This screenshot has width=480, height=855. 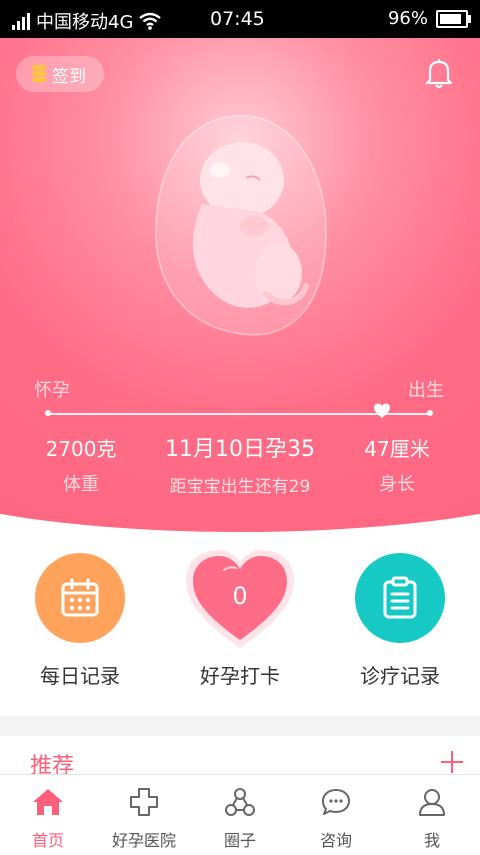 What do you see at coordinates (240, 487) in the screenshot?
I see `birth-countdown: 距宝宝出生还有29` at bounding box center [240, 487].